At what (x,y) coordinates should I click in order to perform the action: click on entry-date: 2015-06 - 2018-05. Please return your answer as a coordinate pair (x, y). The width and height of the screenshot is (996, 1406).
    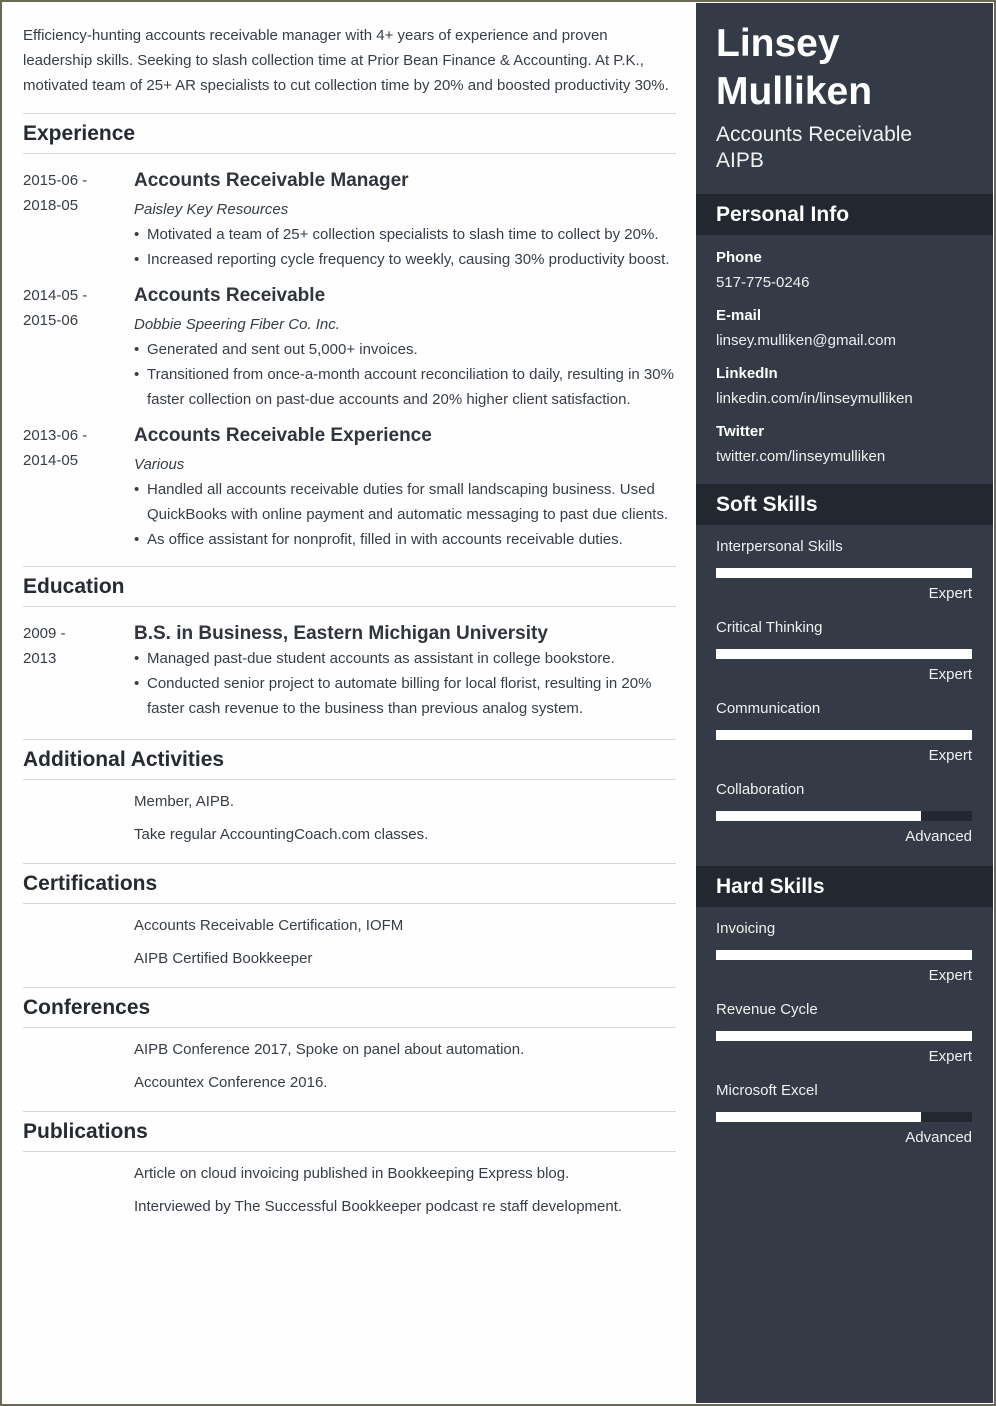
    Looking at the image, I should click on (73, 193).